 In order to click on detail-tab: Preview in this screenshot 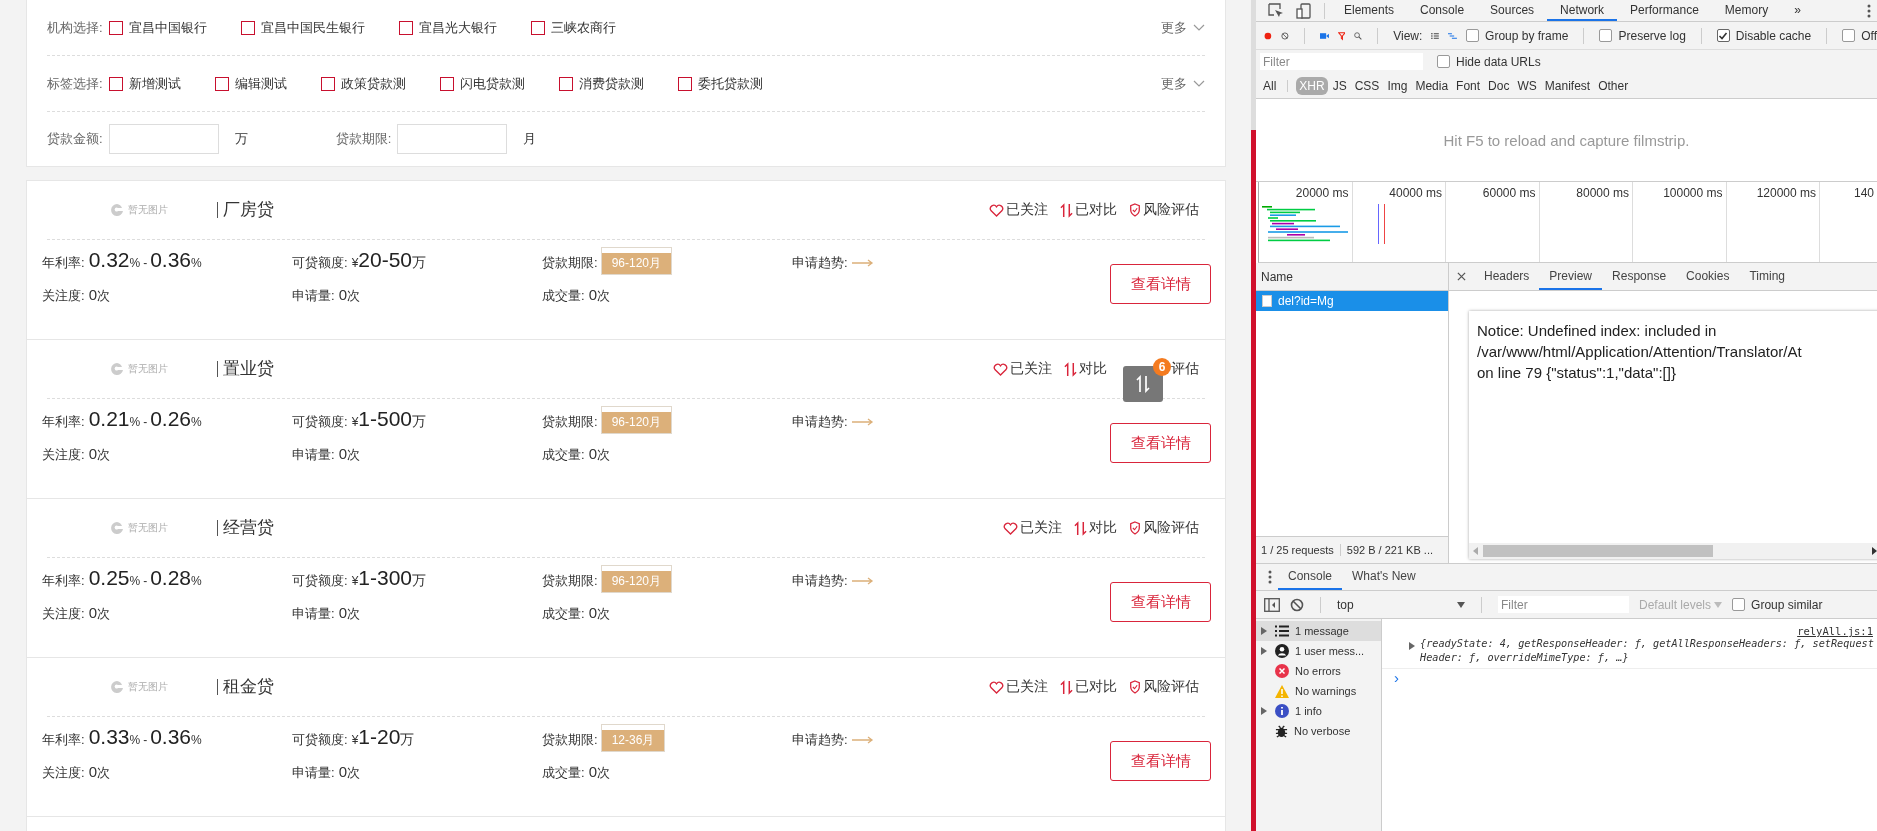, I will do `click(1571, 276)`.